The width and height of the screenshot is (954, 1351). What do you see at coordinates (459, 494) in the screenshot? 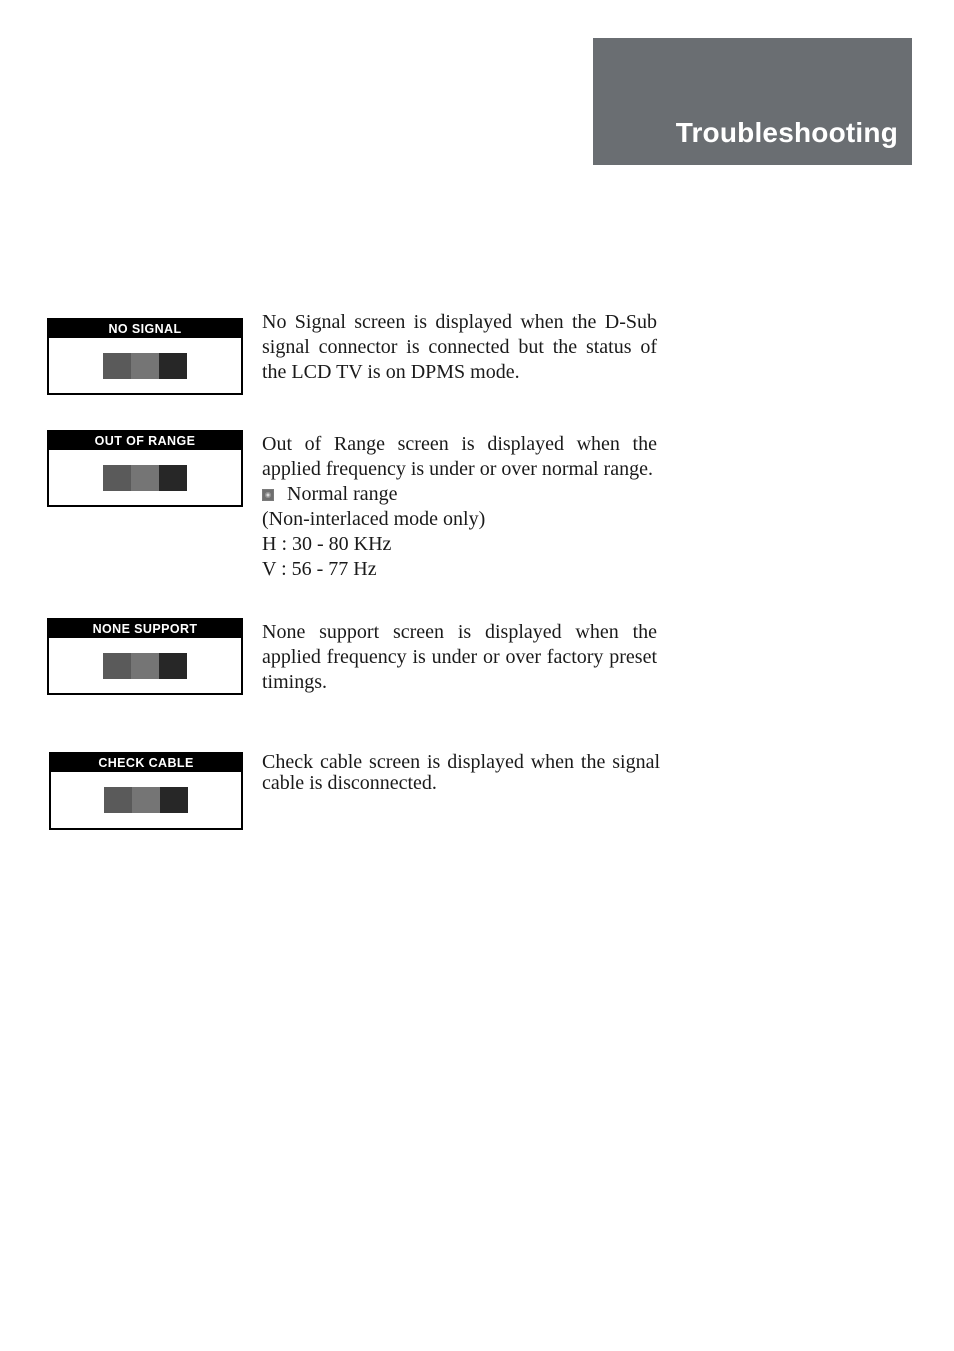
I see `list-item: Normal range` at bounding box center [459, 494].